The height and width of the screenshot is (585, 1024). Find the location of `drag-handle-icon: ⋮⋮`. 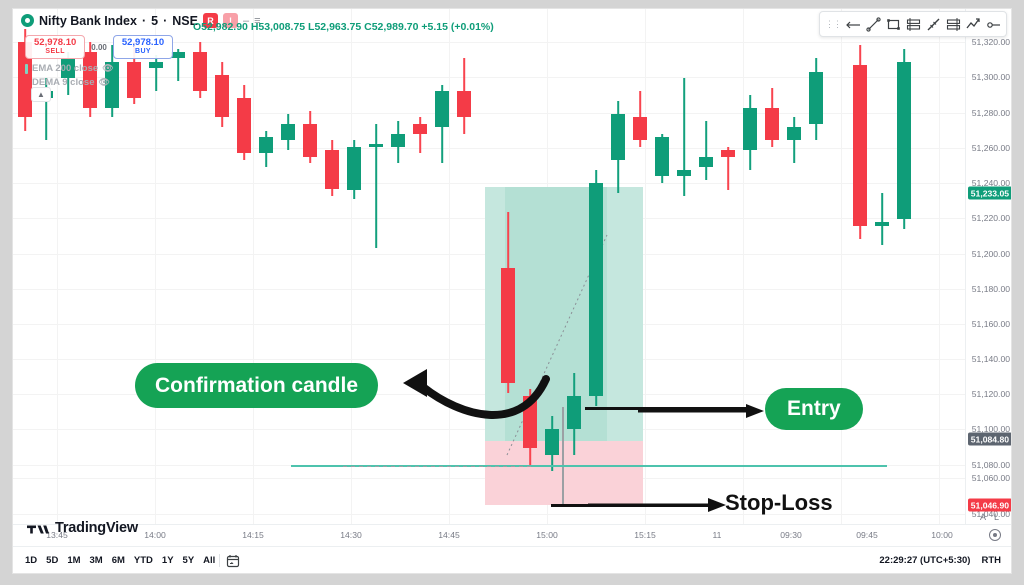

drag-handle-icon: ⋮⋮ is located at coordinates (833, 24).